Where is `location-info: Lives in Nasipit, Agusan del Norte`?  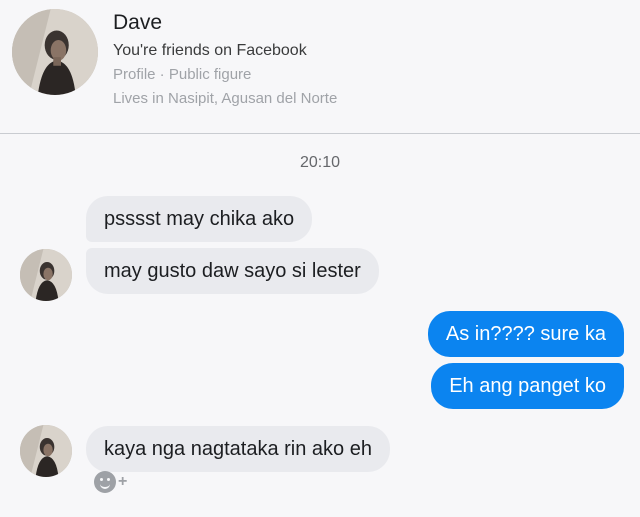 location-info: Lives in Nasipit, Agusan del Norte is located at coordinates (225, 98).